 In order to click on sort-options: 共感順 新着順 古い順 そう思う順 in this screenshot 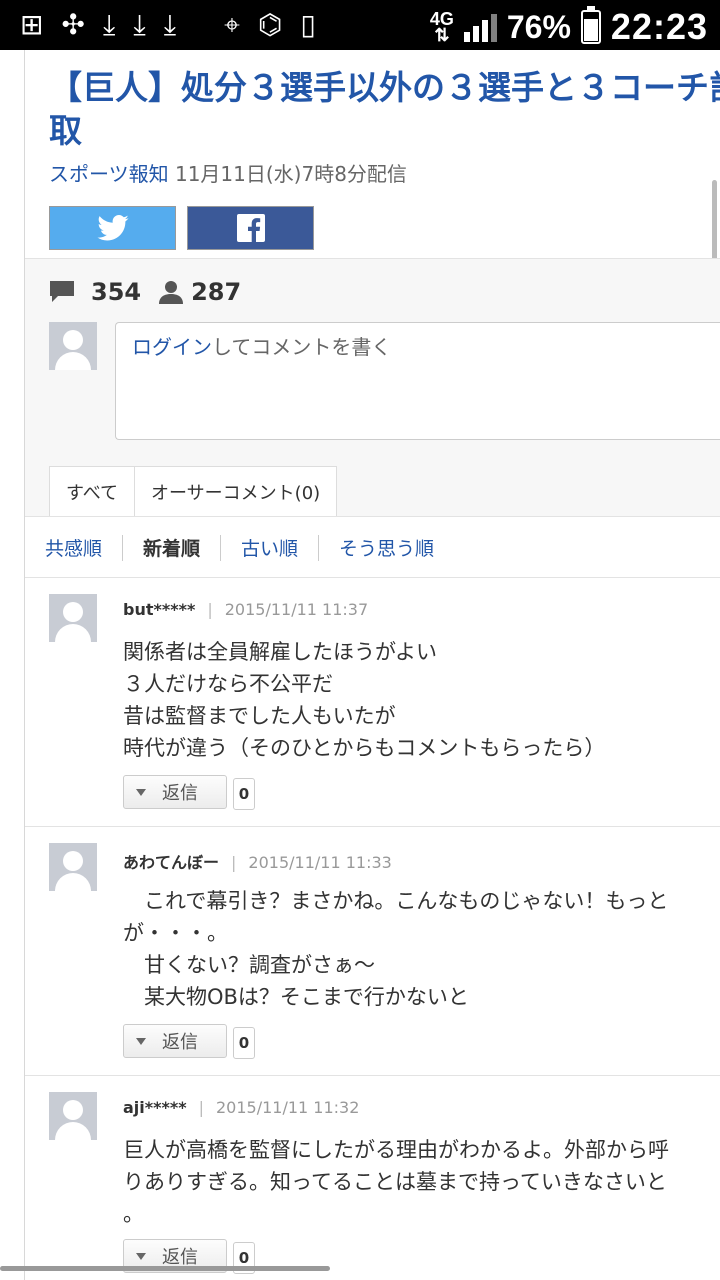, I will do `click(239, 547)`.